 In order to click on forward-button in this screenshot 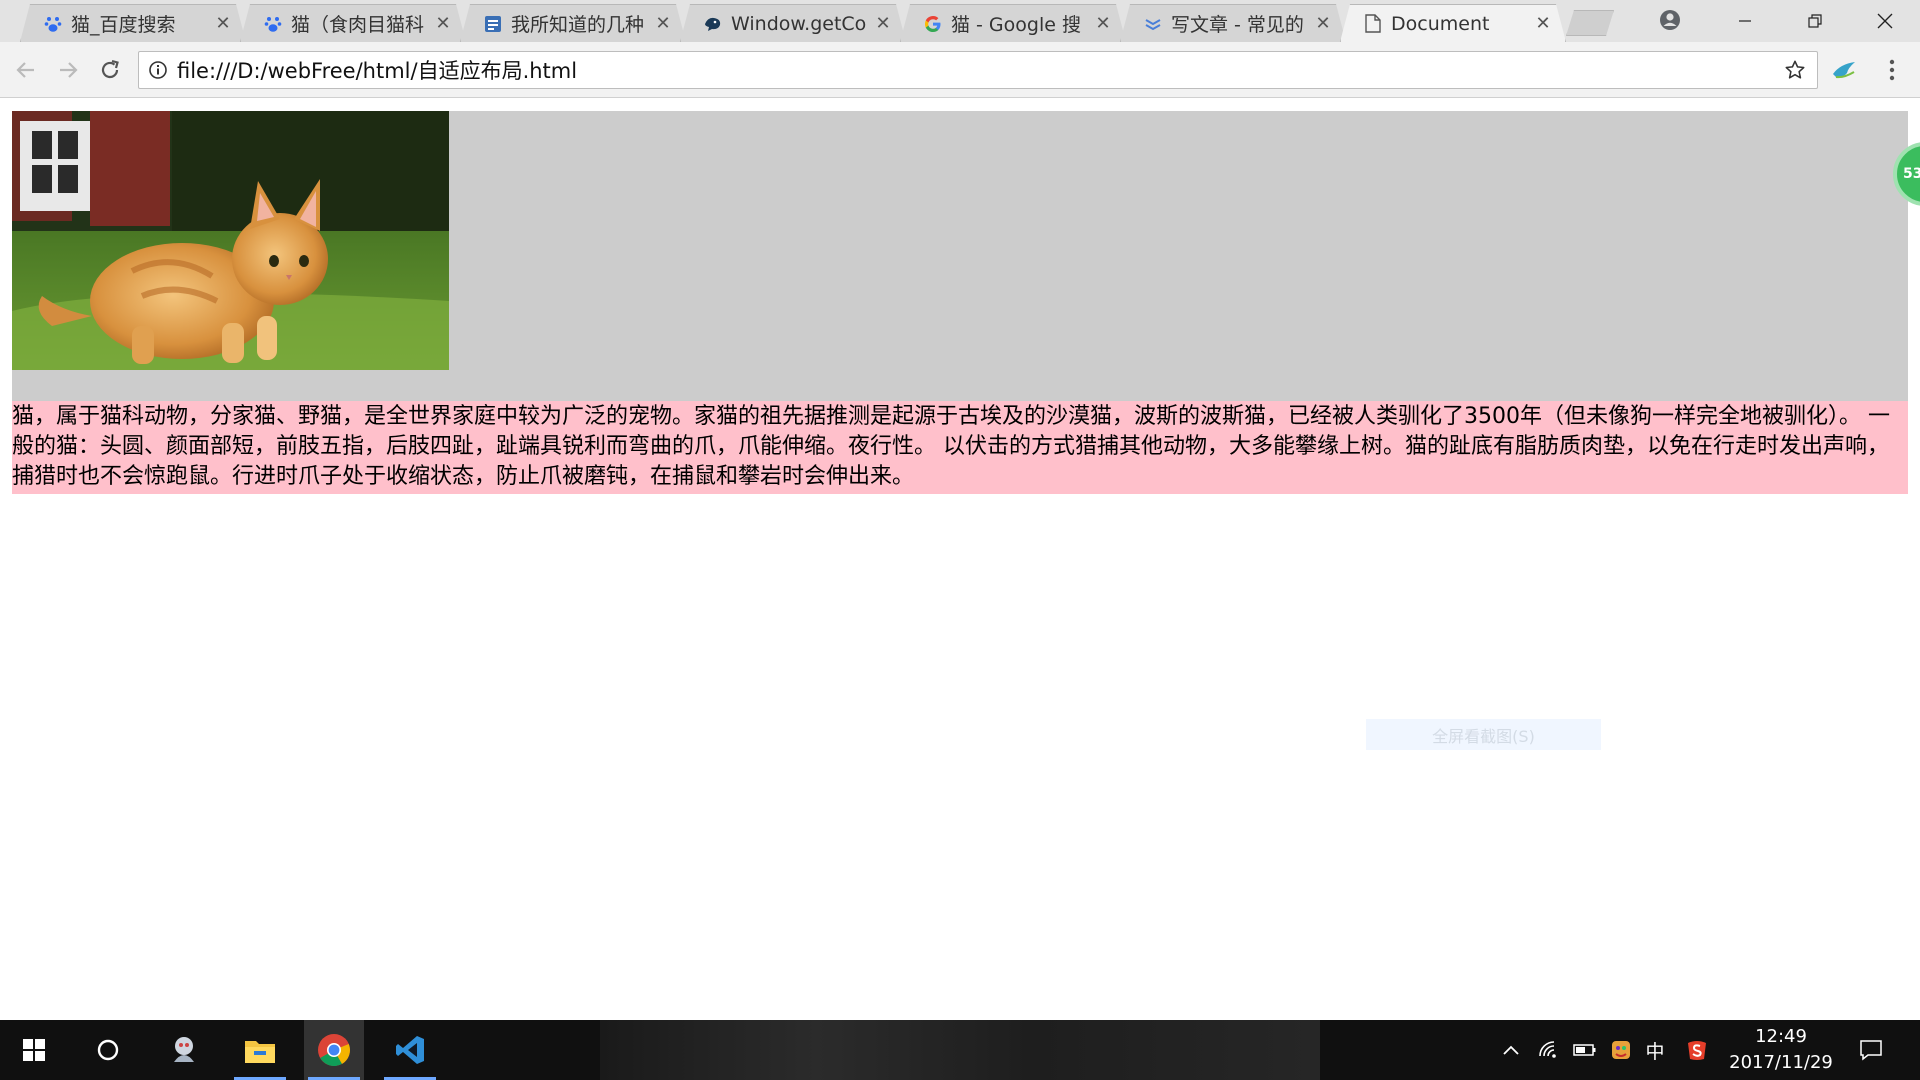, I will do `click(68, 70)`.